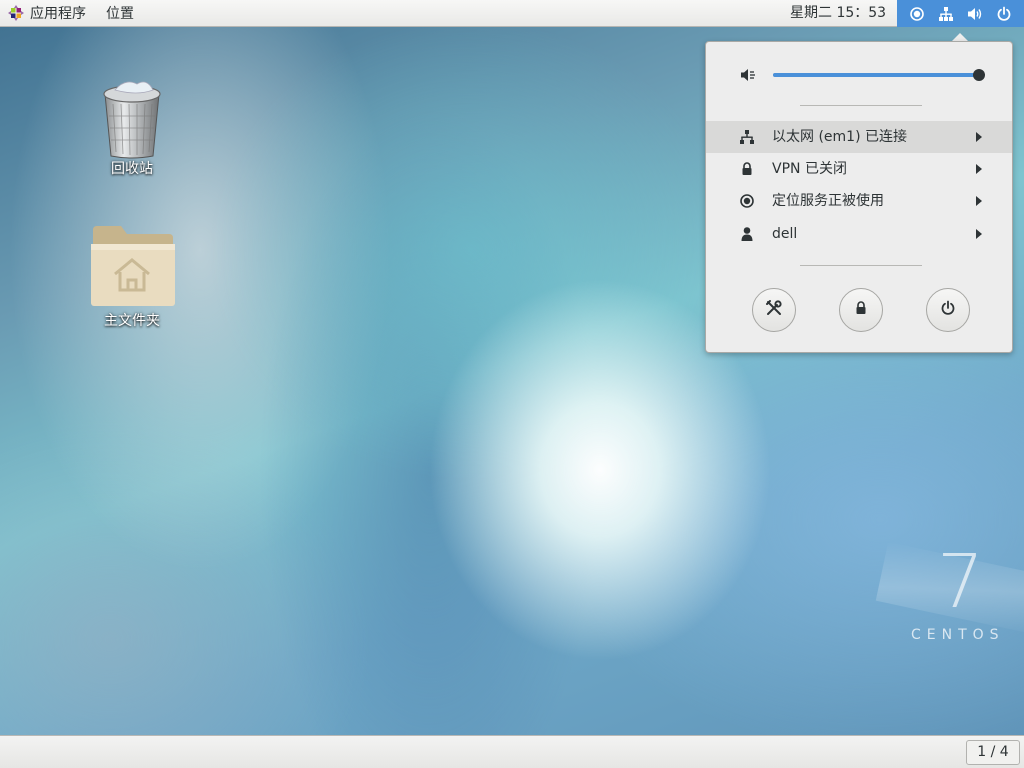 The image size is (1024, 768). Describe the element at coordinates (828, 201) in the screenshot. I see `menu-item-label: 定位服务正被使用` at that location.